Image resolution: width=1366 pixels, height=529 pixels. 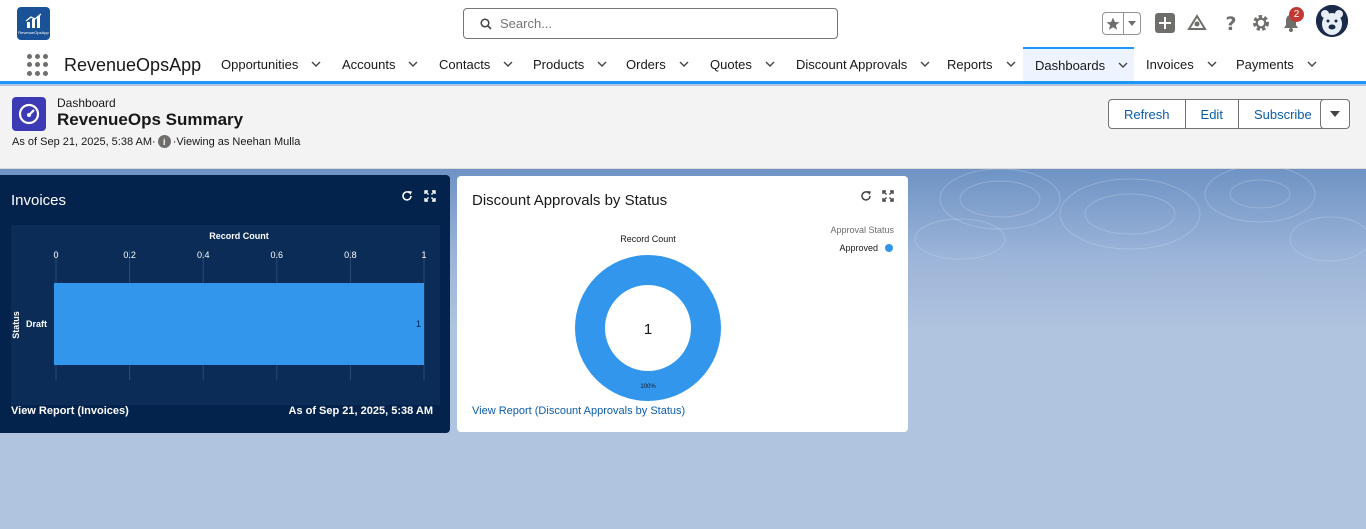 I want to click on invoices-bar-chart: Record Count 0 0.2 0.4 0.6 0.8 1 Draft 1 Status, so click(x=225, y=315).